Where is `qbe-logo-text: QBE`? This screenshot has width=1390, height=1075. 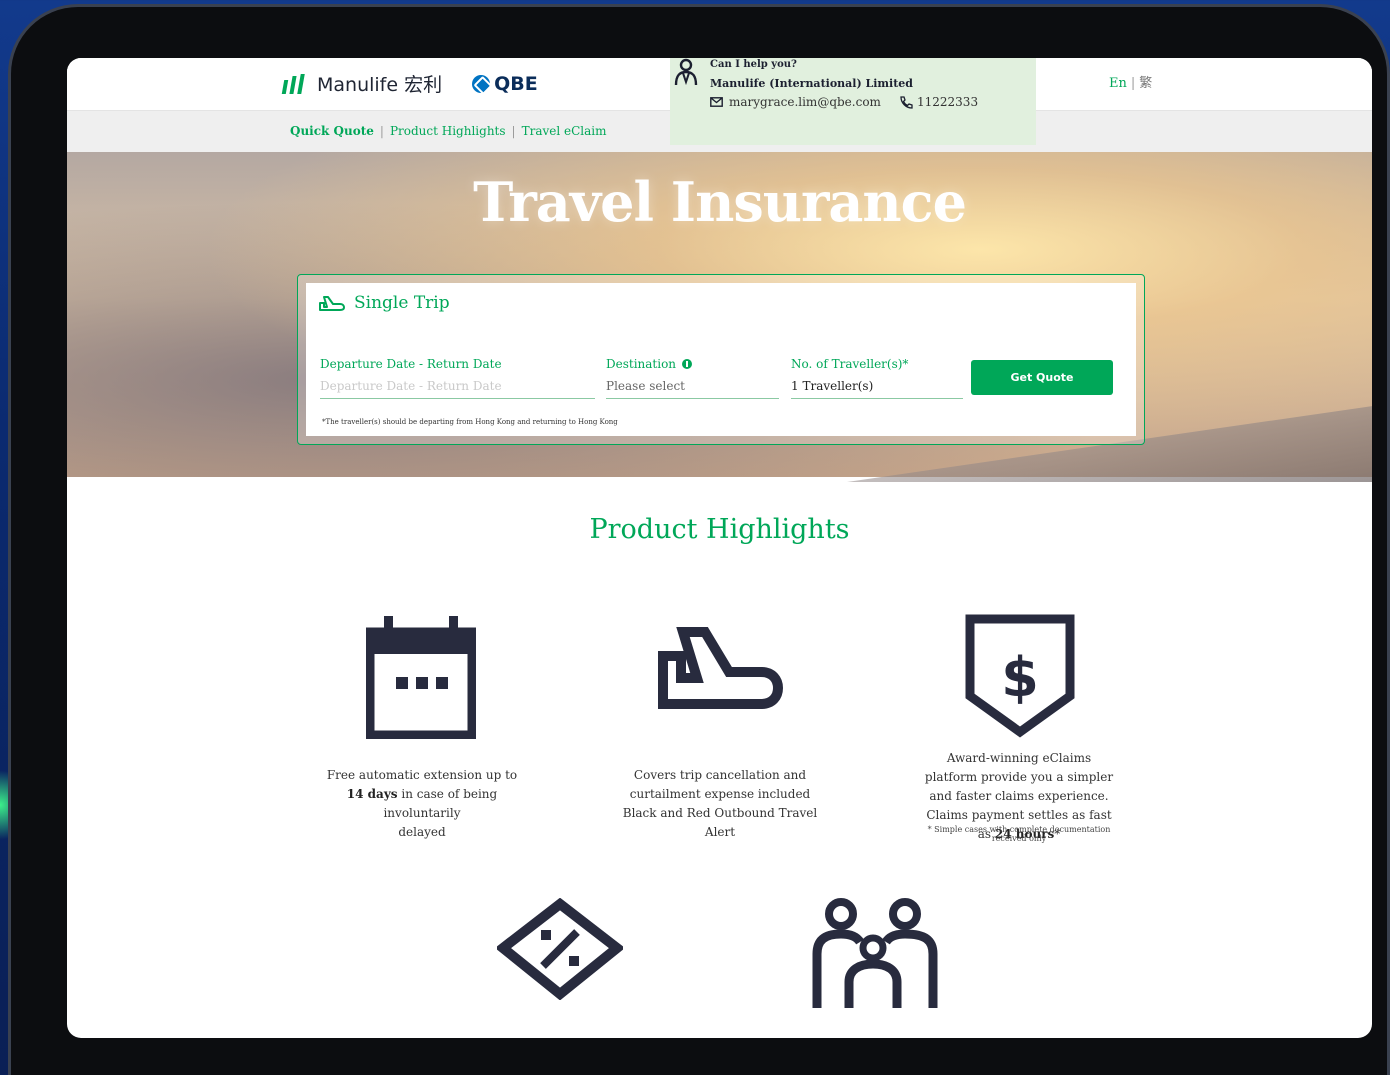
qbe-logo-text: QBE is located at coordinates (516, 83).